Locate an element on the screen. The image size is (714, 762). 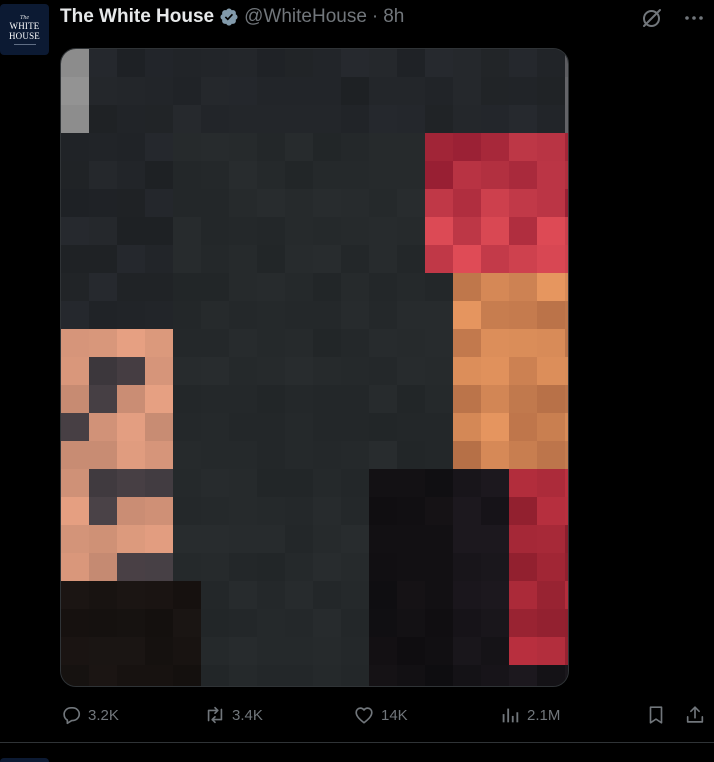
bookmark-button is located at coordinates (656, 715).